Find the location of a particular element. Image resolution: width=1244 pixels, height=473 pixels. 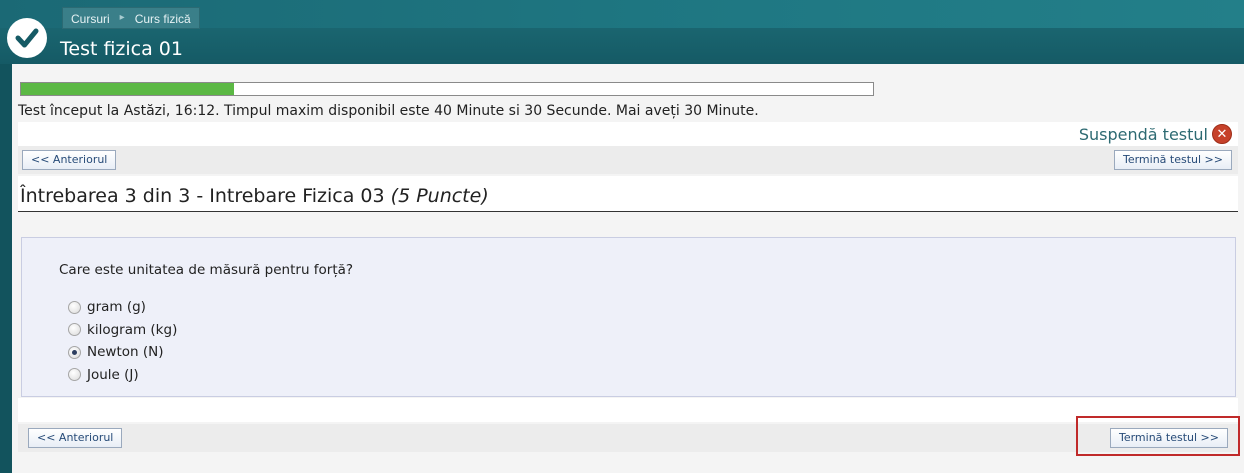

breadcrumb: Cursuri ▸ Curs fizică is located at coordinates (131, 18).